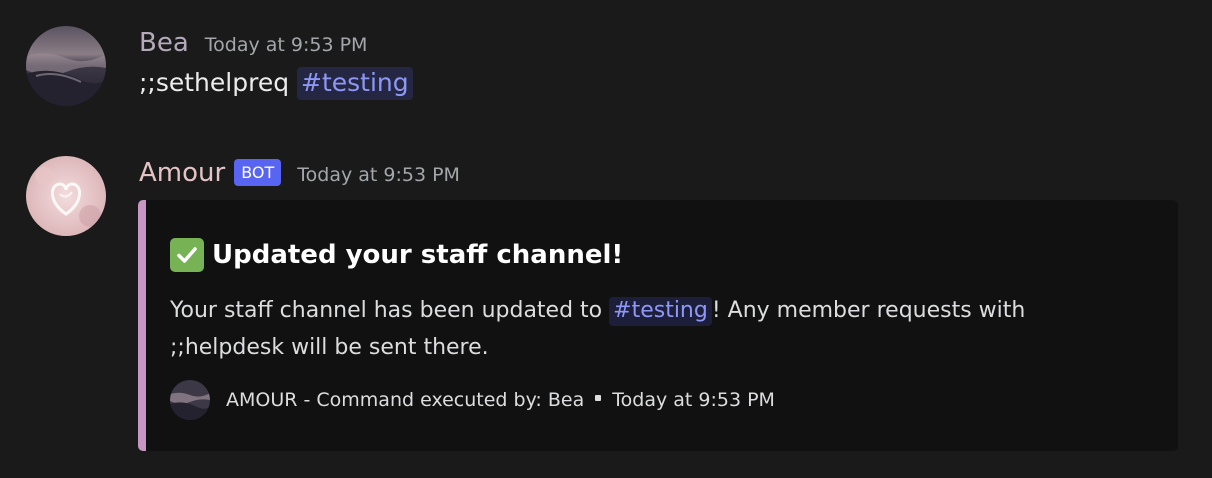 The height and width of the screenshot is (478, 1212). What do you see at coordinates (386, 310) in the screenshot?
I see `embed-description-text: Your staff channel has been updated to` at bounding box center [386, 310].